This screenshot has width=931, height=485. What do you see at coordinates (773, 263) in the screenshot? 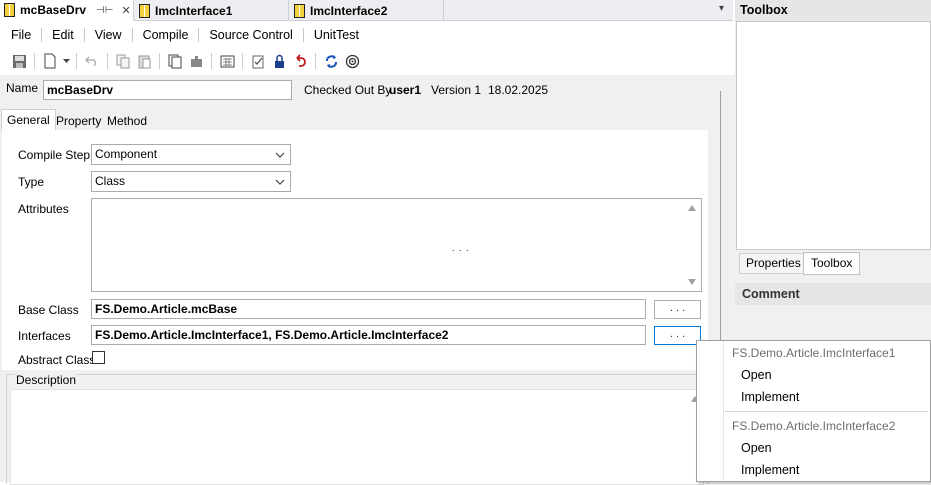
I see `tab-properties: Properties` at bounding box center [773, 263].